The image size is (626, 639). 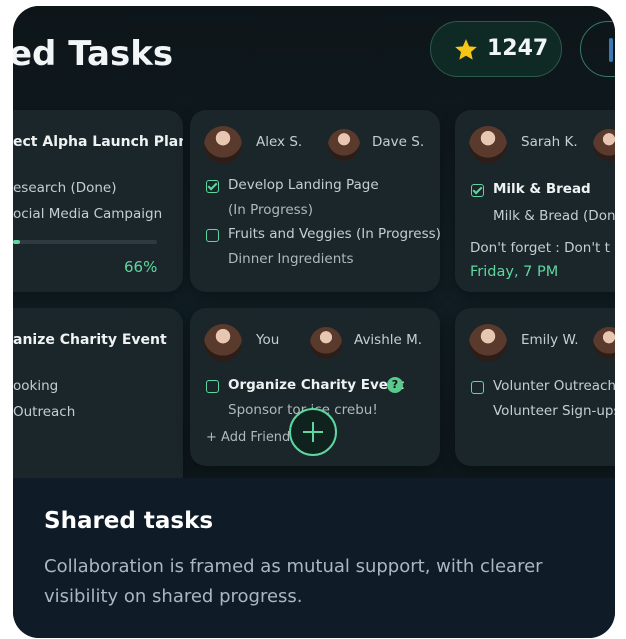 What do you see at coordinates (93, 54) in the screenshot?
I see `page-title: ed Tasks` at bounding box center [93, 54].